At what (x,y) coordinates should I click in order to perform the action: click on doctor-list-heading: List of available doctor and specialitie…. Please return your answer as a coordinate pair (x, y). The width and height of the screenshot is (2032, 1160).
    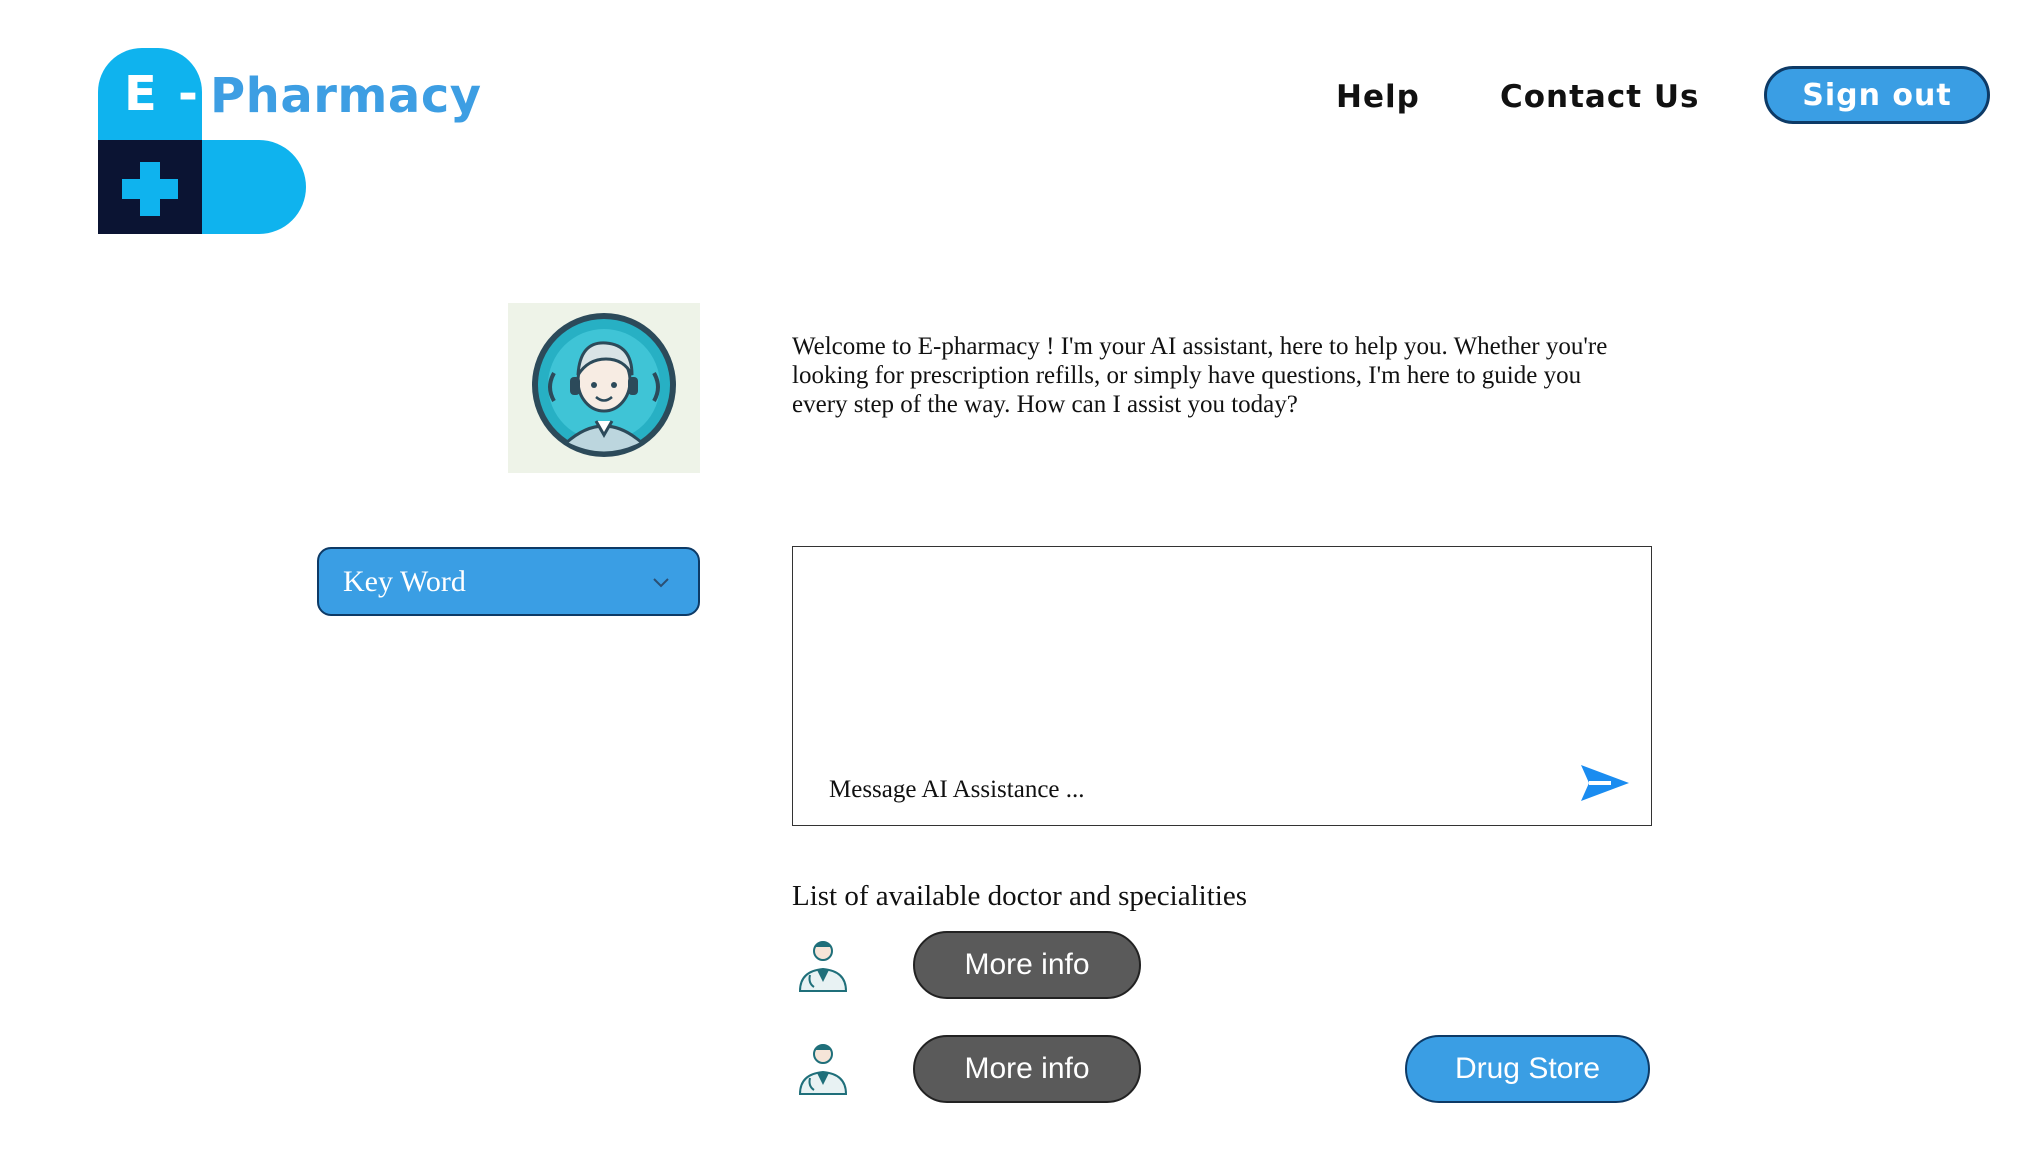
    Looking at the image, I should click on (1019, 896).